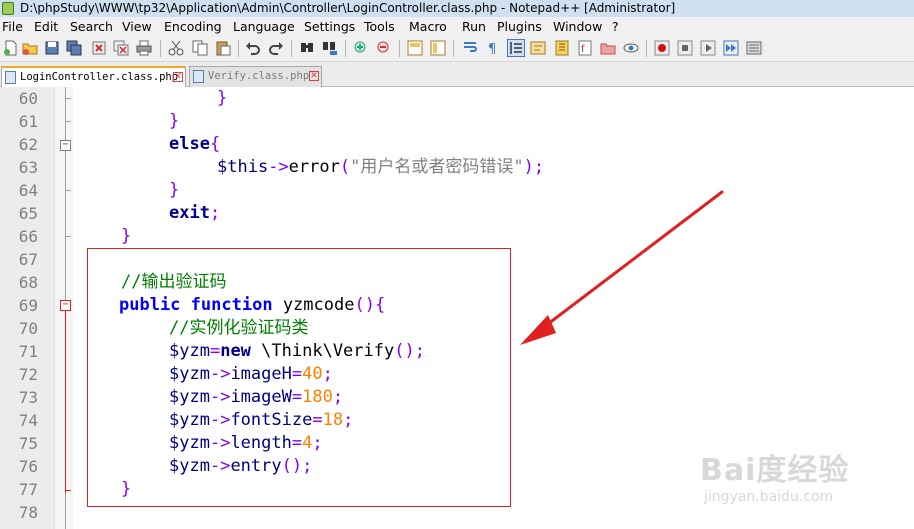 The width and height of the screenshot is (914, 529). What do you see at coordinates (11, 48) in the screenshot?
I see `new-icon` at bounding box center [11, 48].